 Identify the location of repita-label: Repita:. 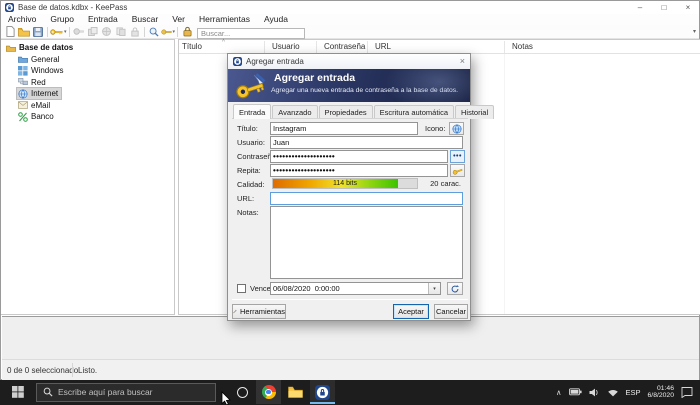
(249, 170).